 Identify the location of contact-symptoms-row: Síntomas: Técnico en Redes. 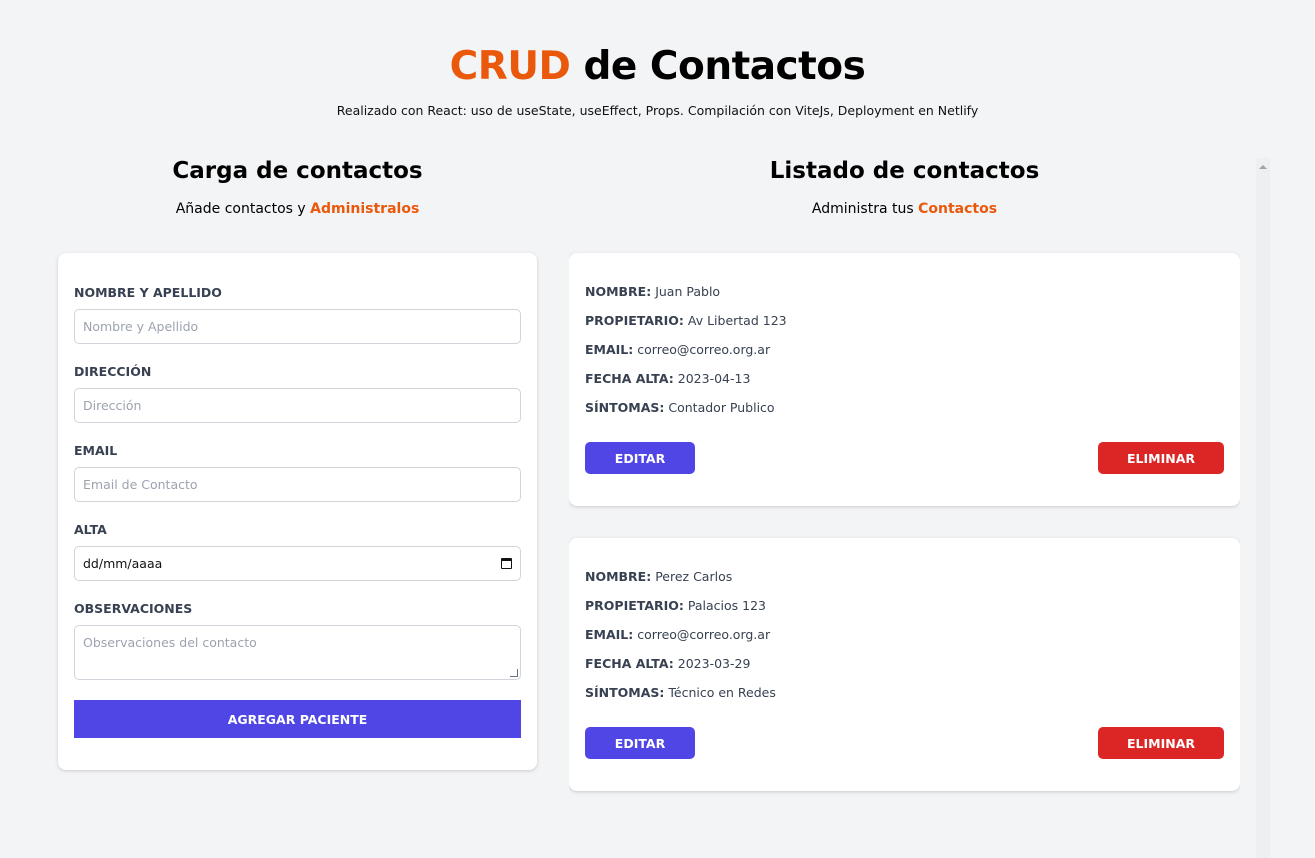
(904, 693).